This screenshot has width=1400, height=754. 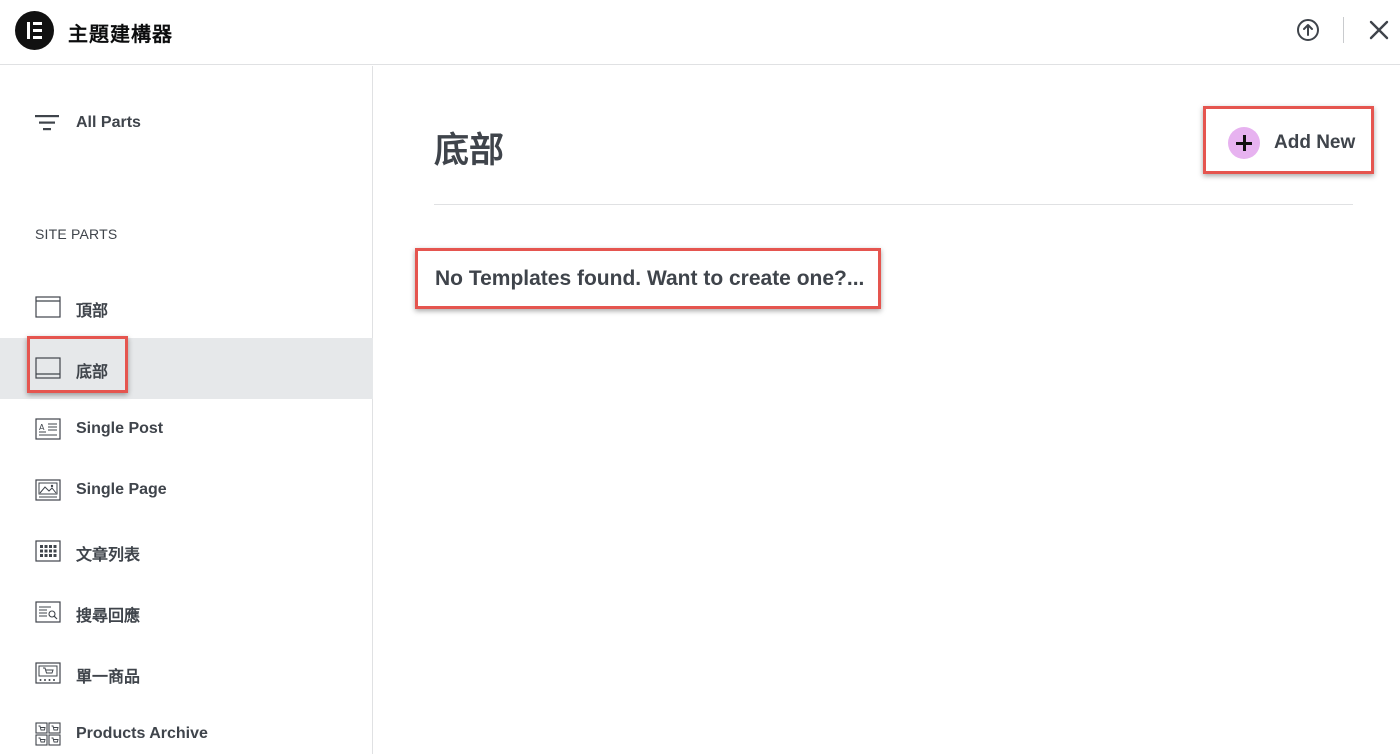 What do you see at coordinates (48, 673) in the screenshot?
I see `single-product-icon` at bounding box center [48, 673].